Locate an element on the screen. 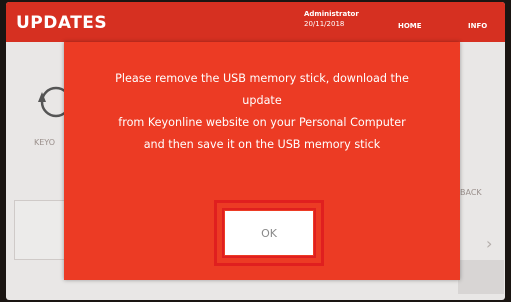 Image resolution: width=511 pixels, height=302 pixels. user-info: Administrator 20/11/2018 is located at coordinates (331, 19).